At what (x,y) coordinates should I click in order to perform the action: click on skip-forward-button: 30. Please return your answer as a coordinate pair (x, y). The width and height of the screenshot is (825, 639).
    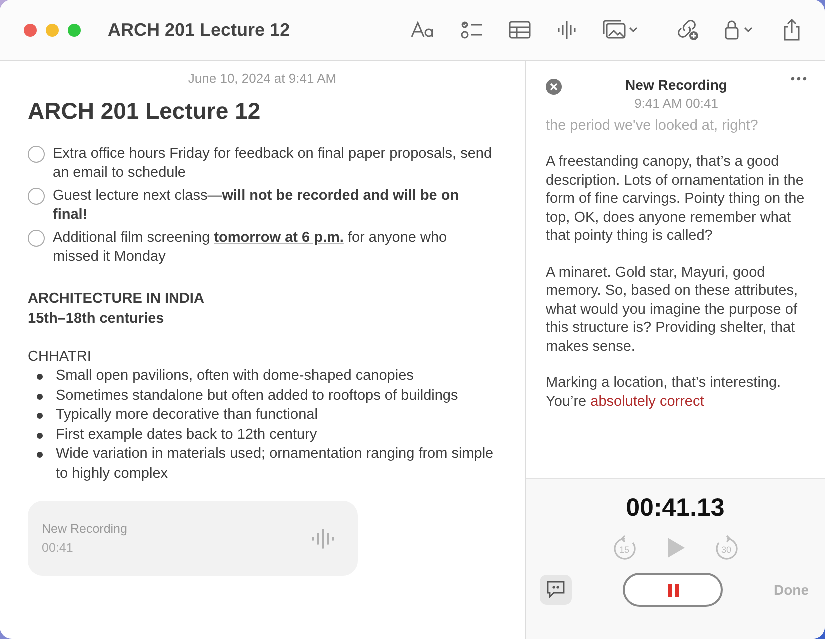
    Looking at the image, I should click on (727, 548).